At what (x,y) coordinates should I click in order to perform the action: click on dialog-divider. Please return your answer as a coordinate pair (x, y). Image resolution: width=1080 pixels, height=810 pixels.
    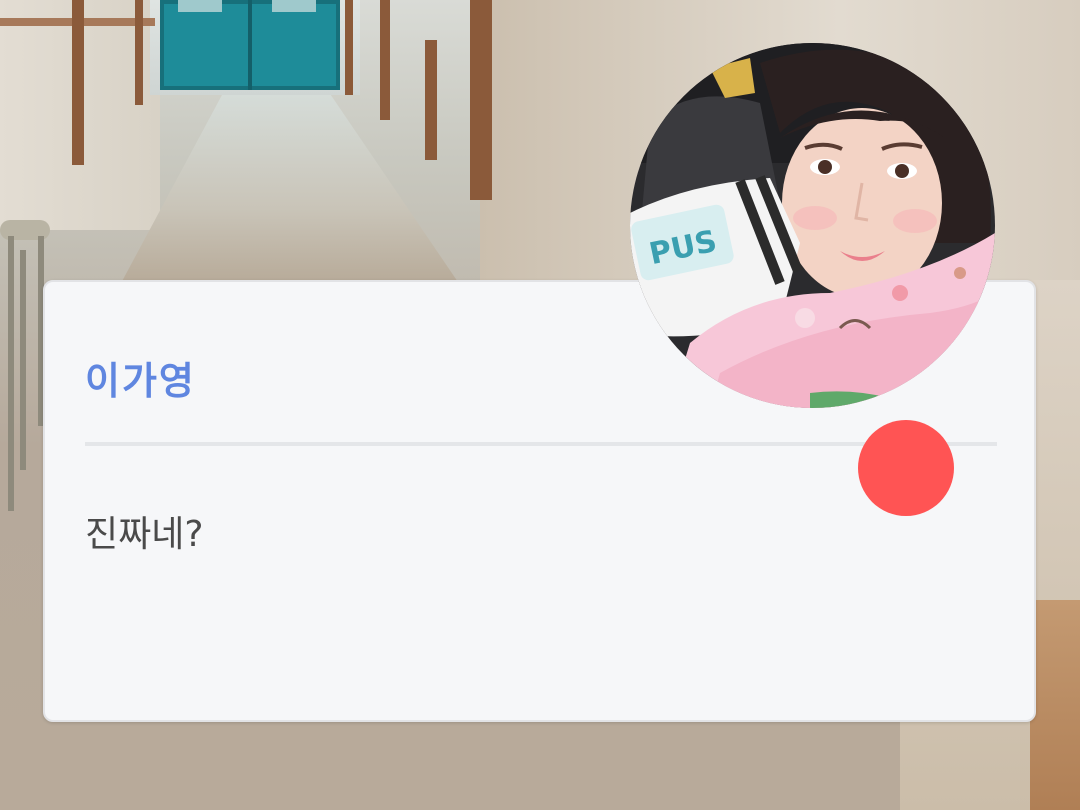
    Looking at the image, I should click on (541, 444).